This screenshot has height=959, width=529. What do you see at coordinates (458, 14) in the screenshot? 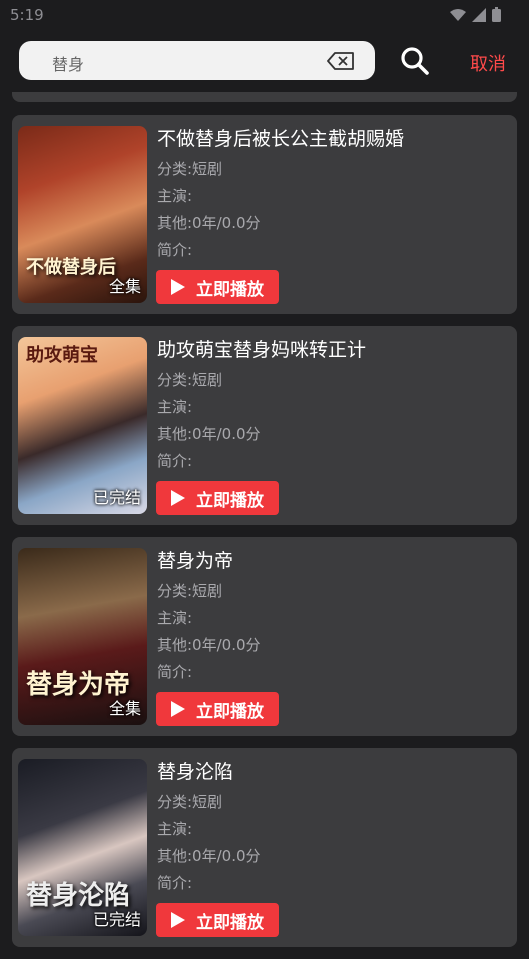
I see `wifi-icon` at bounding box center [458, 14].